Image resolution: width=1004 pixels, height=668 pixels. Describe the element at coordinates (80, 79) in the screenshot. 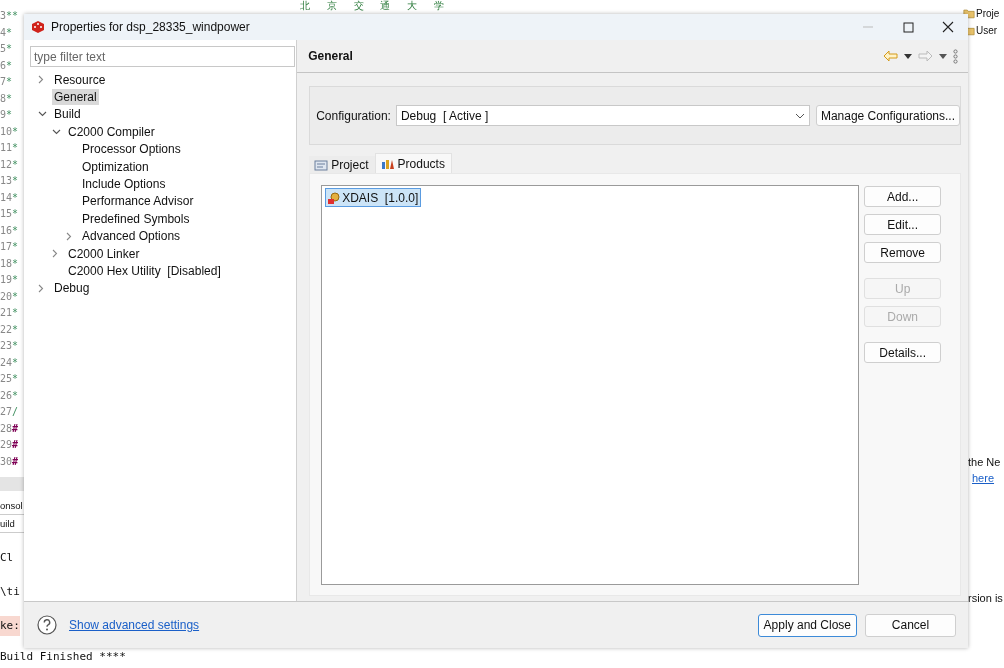

I see `tree-item: Resource` at that location.